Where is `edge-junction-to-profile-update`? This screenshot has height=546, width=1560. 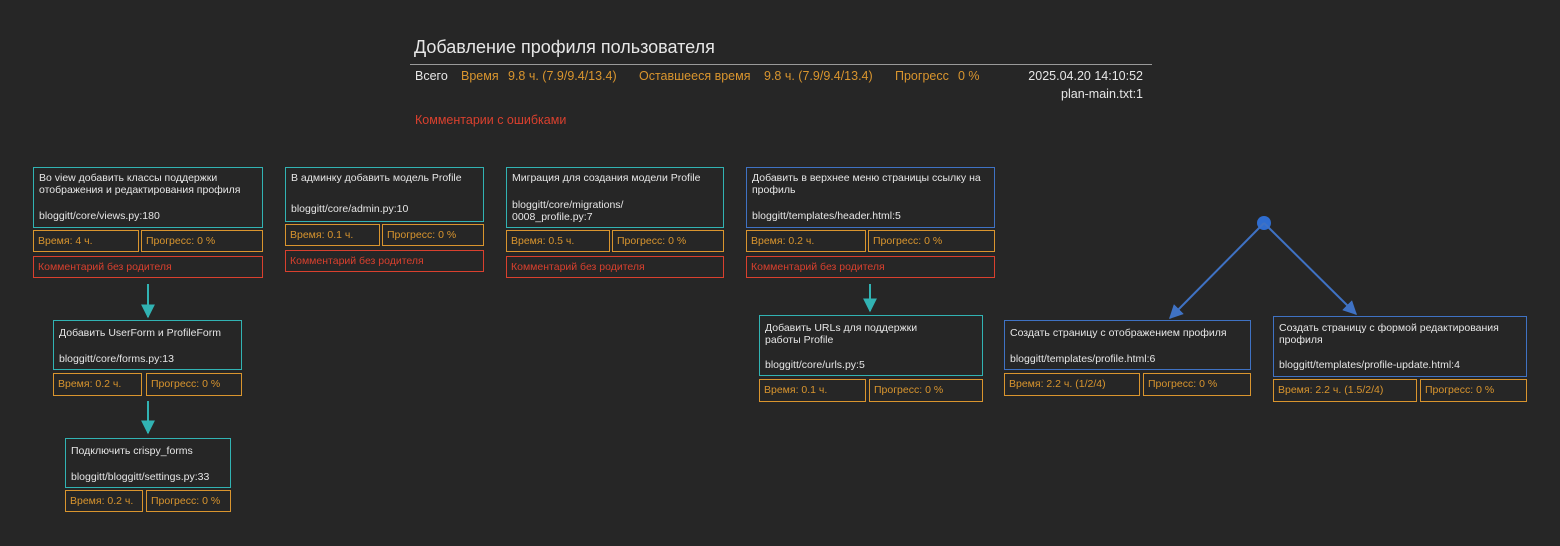 edge-junction-to-profile-update is located at coordinates (1310, 268).